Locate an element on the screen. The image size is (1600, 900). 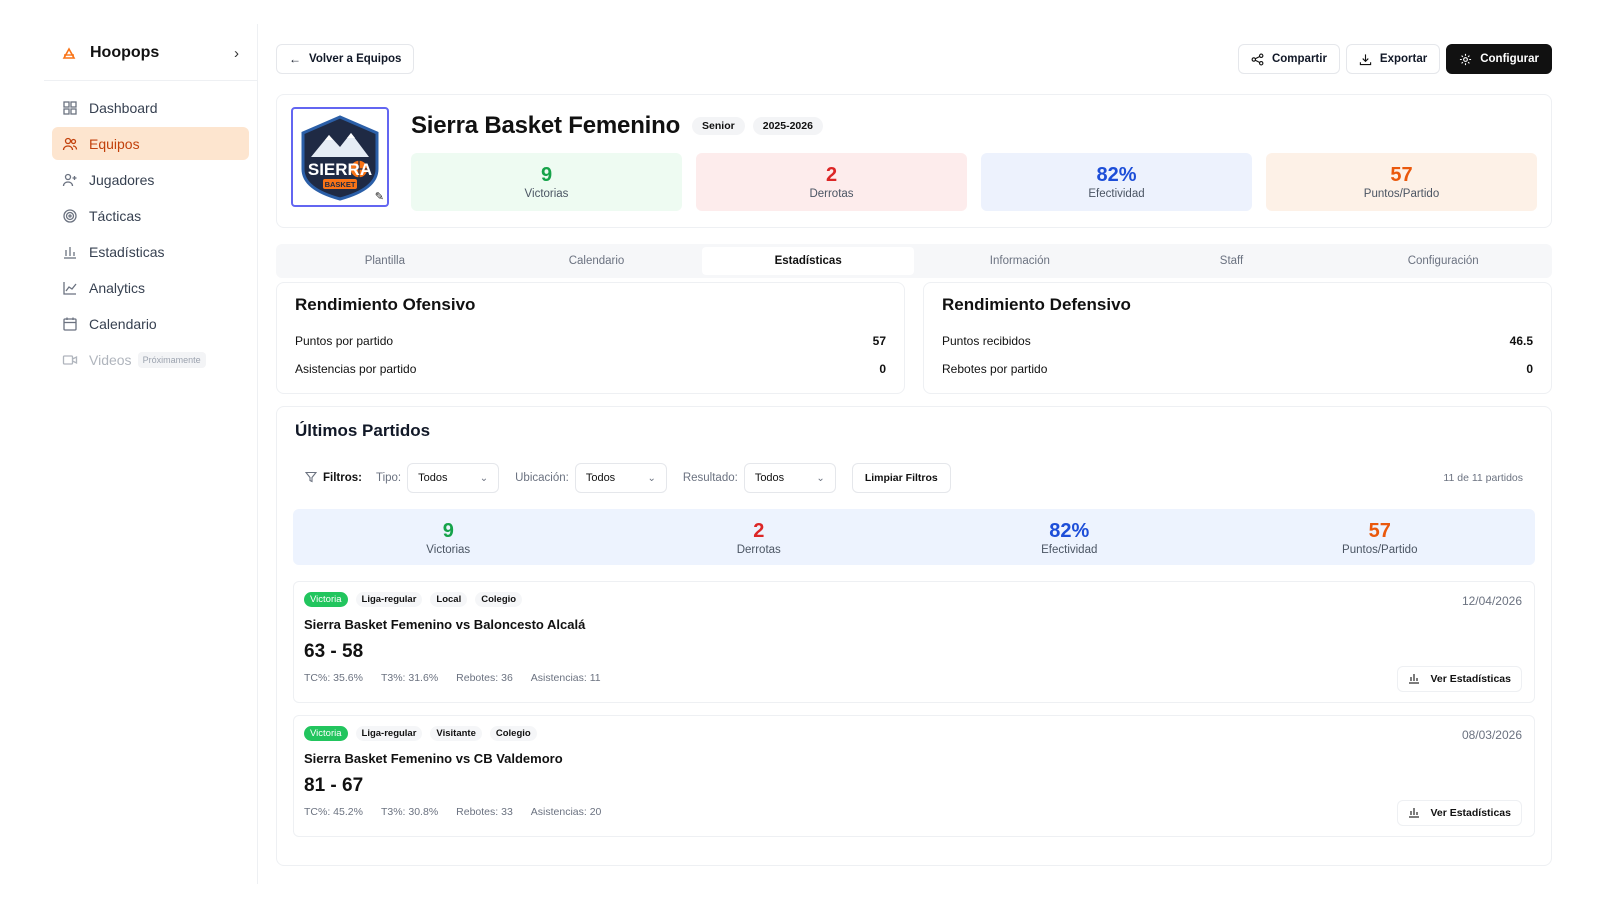
filters-label: Filtros: is located at coordinates (333, 478).